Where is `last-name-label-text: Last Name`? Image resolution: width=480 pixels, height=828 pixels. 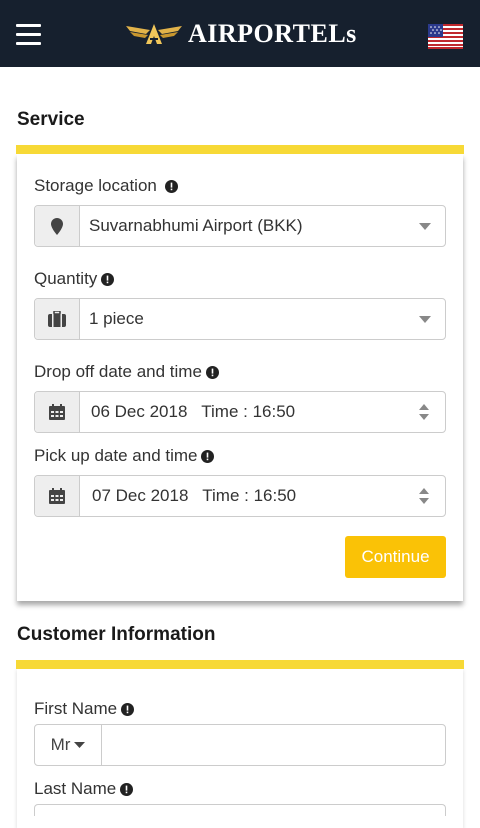 last-name-label-text: Last Name is located at coordinates (75, 788).